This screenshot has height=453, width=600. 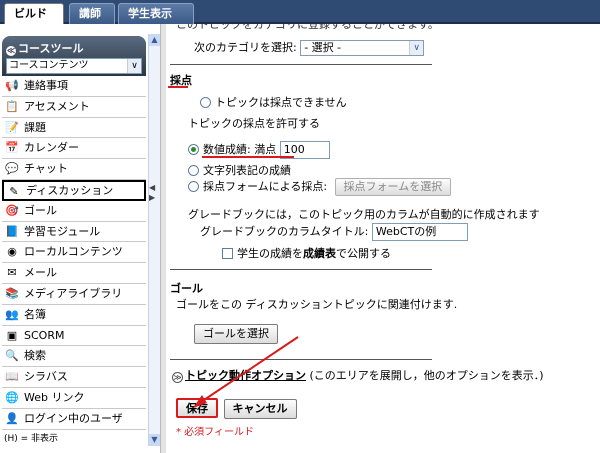 I want to click on course-tools-header: ≪ コースツール コースコンテンツ ∨, so click(x=74, y=56).